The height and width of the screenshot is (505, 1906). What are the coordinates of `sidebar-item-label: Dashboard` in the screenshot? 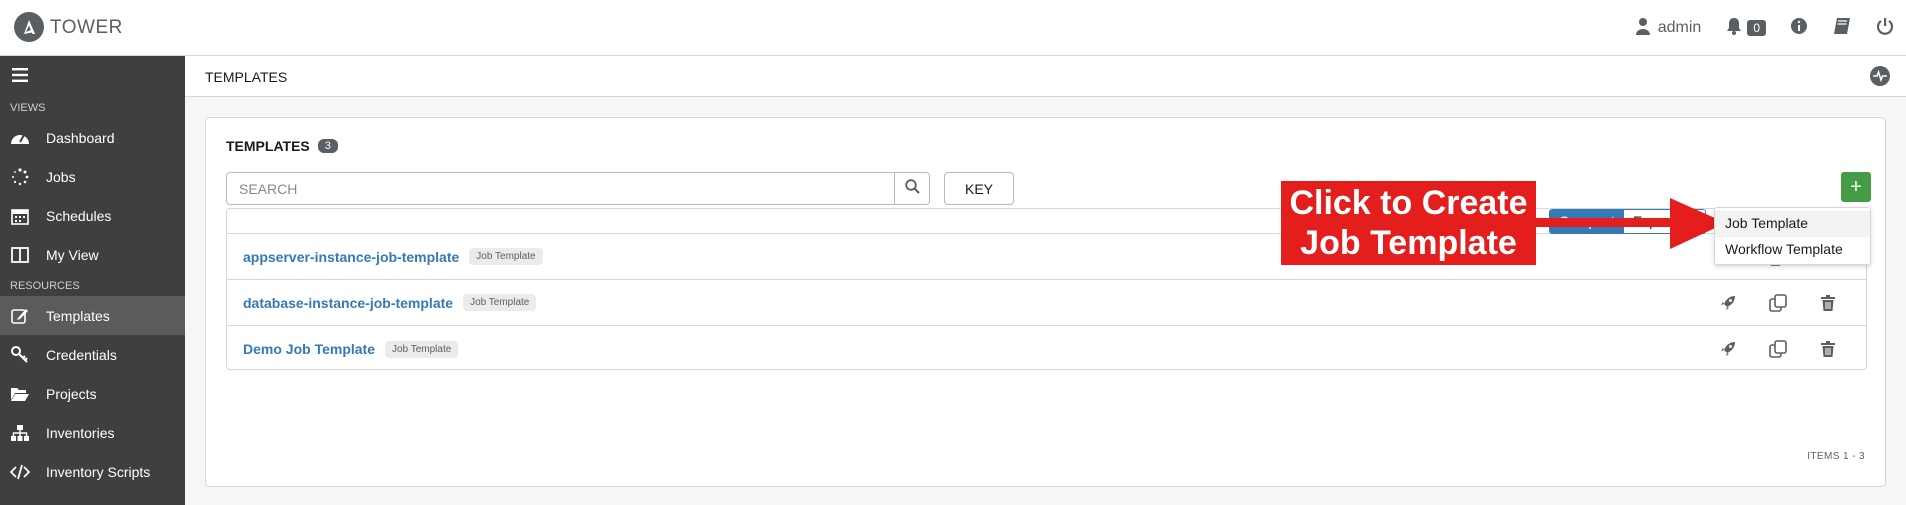 It's located at (80, 137).